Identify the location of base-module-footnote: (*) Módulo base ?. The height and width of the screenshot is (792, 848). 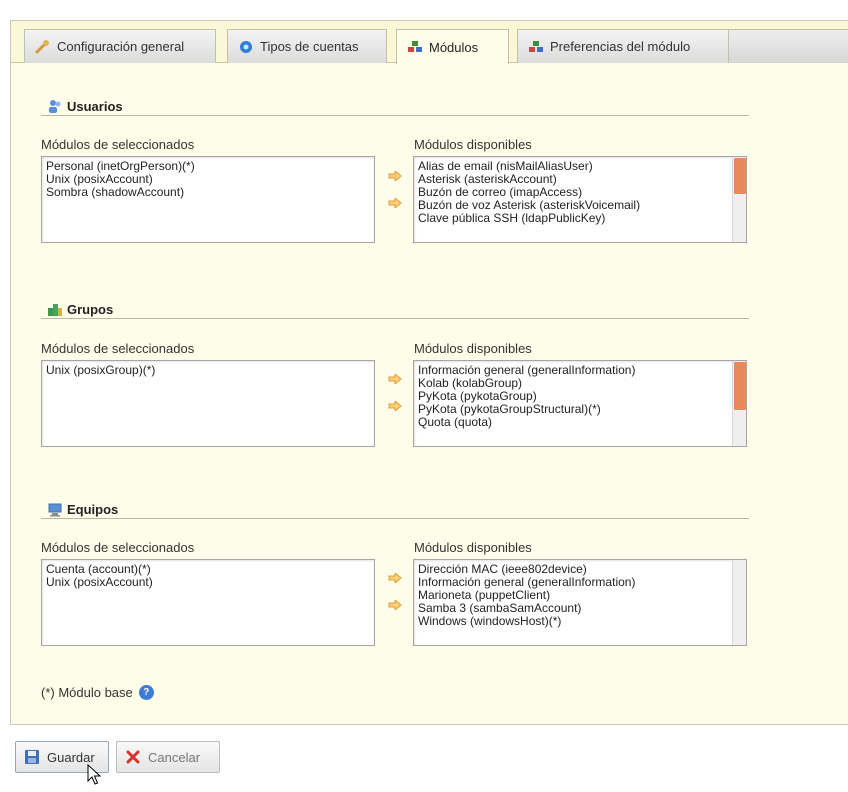
(97, 692).